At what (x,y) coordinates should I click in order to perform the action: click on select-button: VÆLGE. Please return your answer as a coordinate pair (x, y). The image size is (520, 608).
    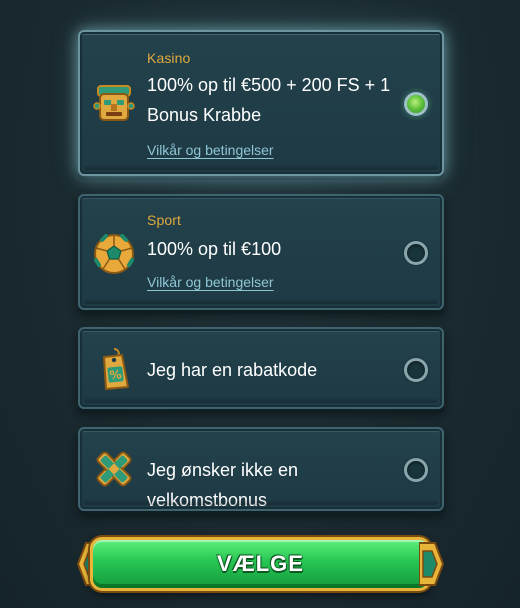
    Looking at the image, I should click on (260, 564).